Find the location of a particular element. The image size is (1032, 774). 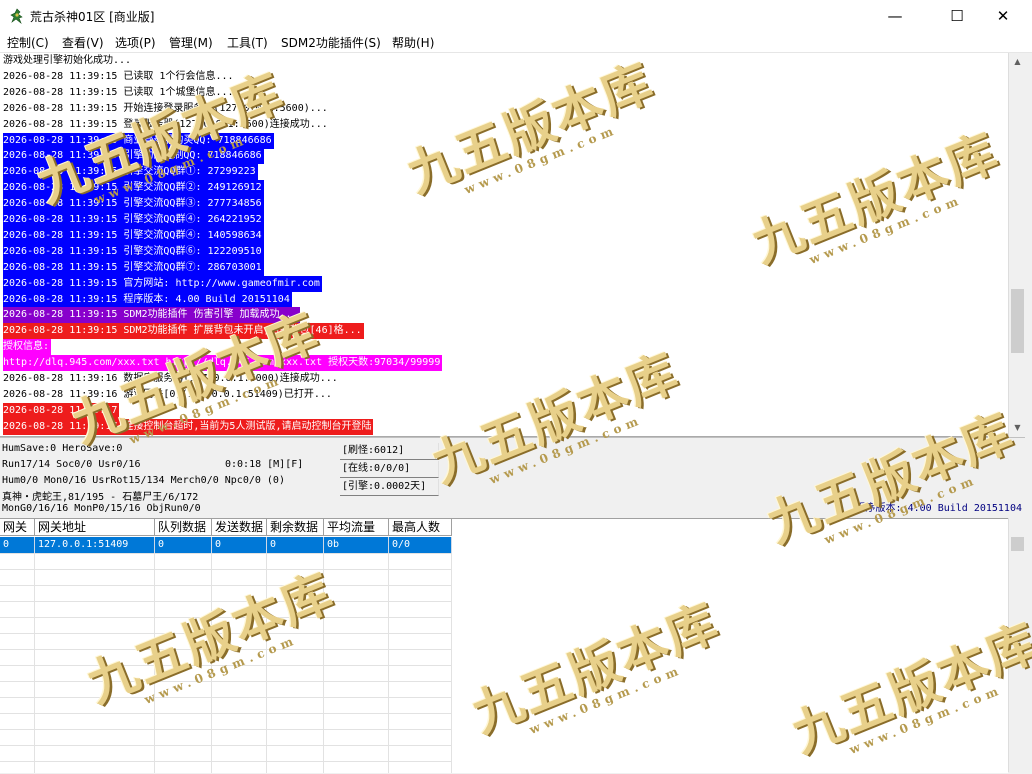

scroll-up-icon: ▲ is located at coordinates (1017, 61).